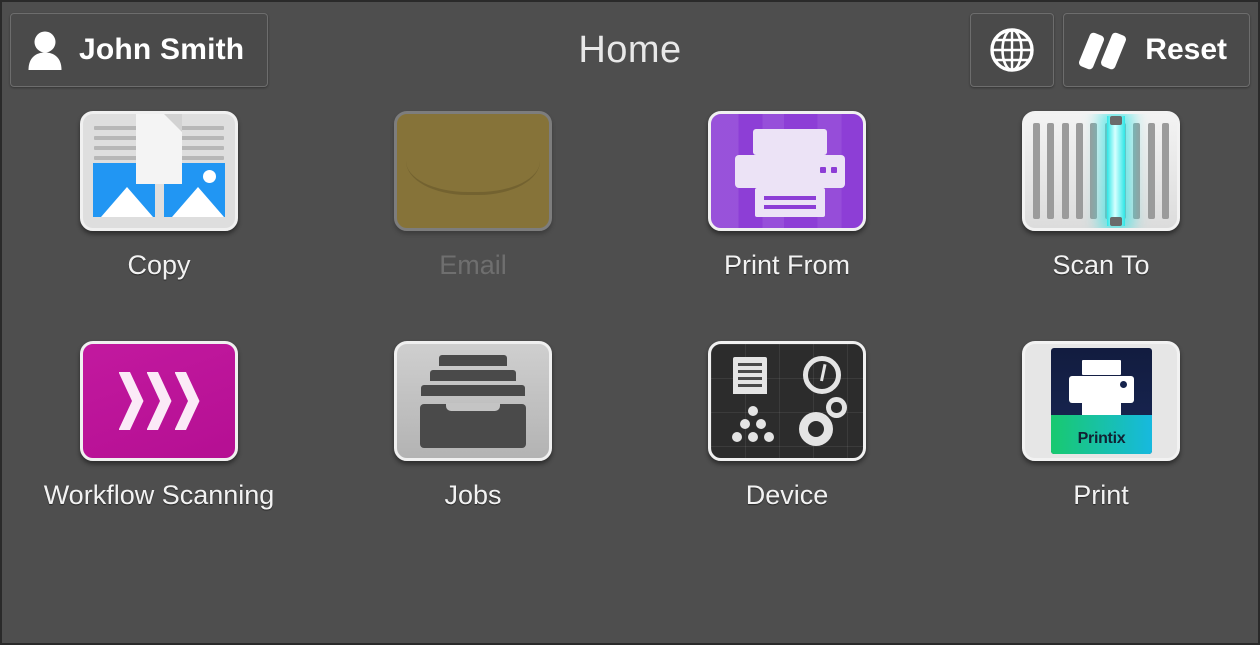 The width and height of the screenshot is (1260, 645). Describe the element at coordinates (162, 49) in the screenshot. I see `user-name-label: John Smith` at that location.